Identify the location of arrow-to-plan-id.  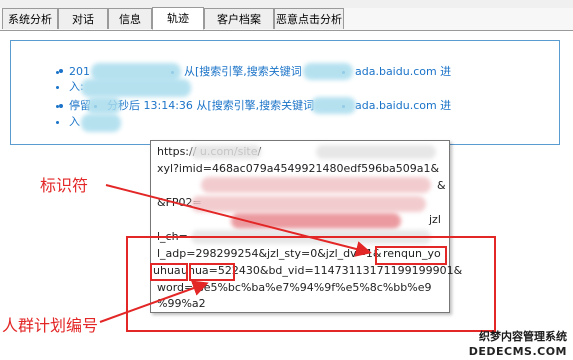
(154, 301).